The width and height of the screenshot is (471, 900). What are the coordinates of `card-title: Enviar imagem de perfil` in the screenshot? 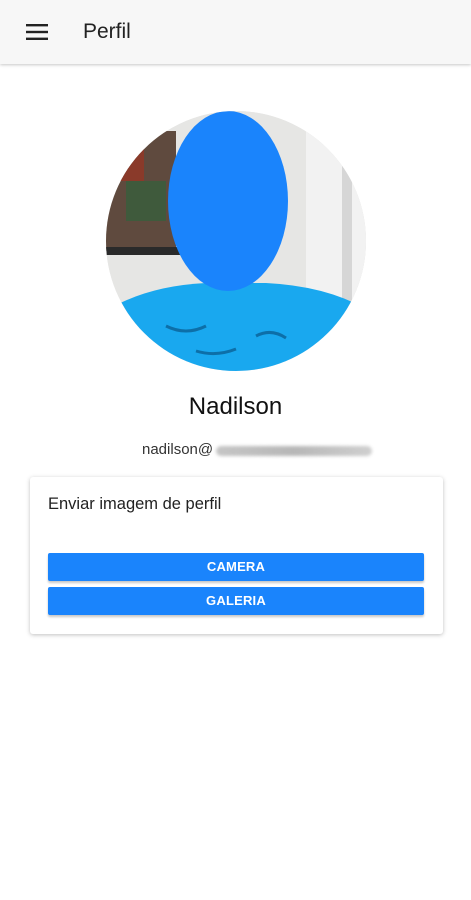 It's located at (135, 504).